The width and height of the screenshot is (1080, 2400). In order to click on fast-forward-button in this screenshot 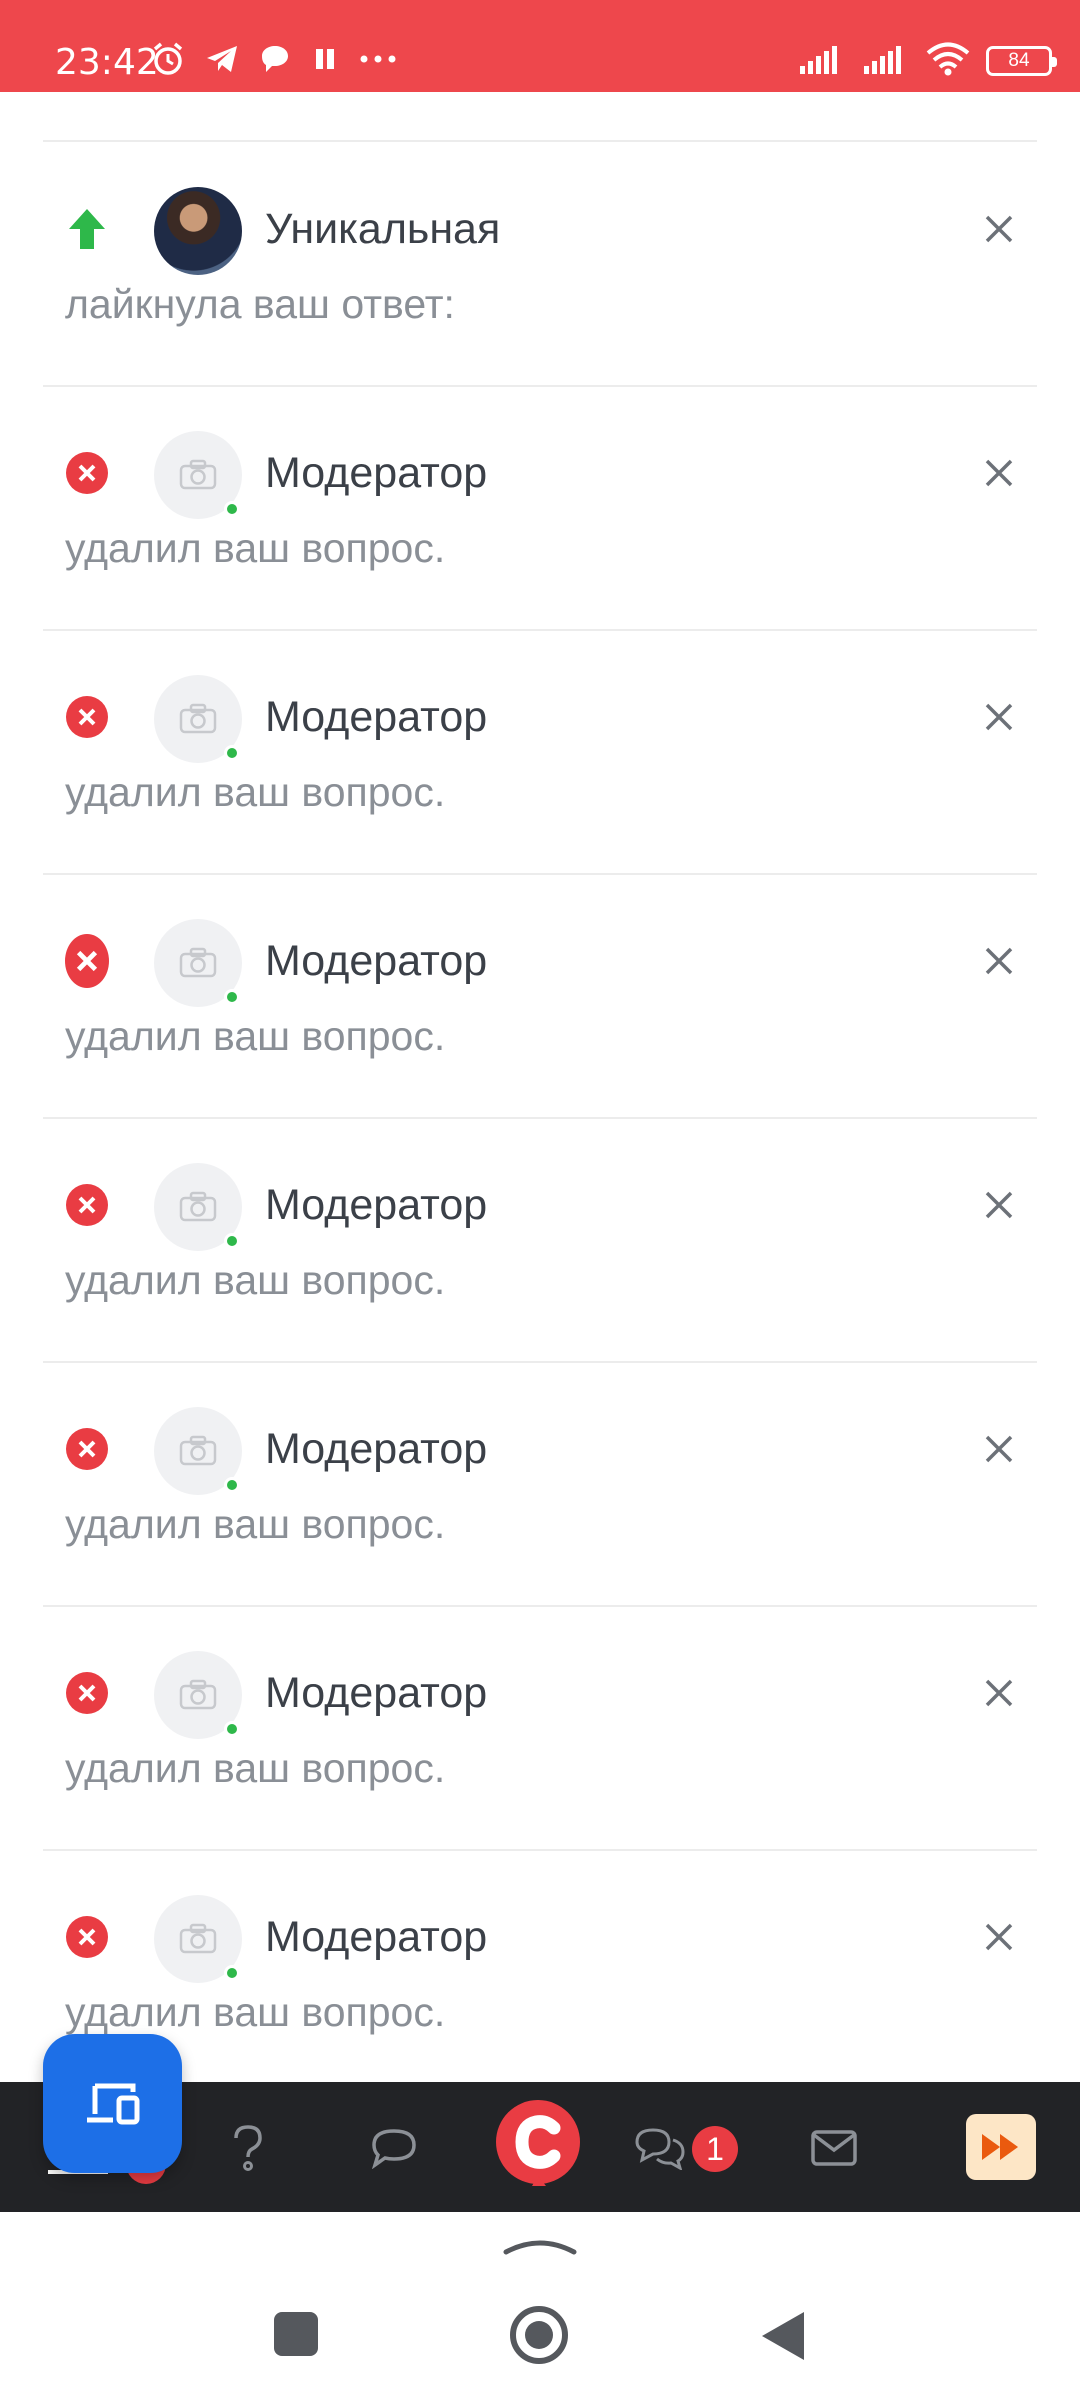, I will do `click(1001, 2147)`.